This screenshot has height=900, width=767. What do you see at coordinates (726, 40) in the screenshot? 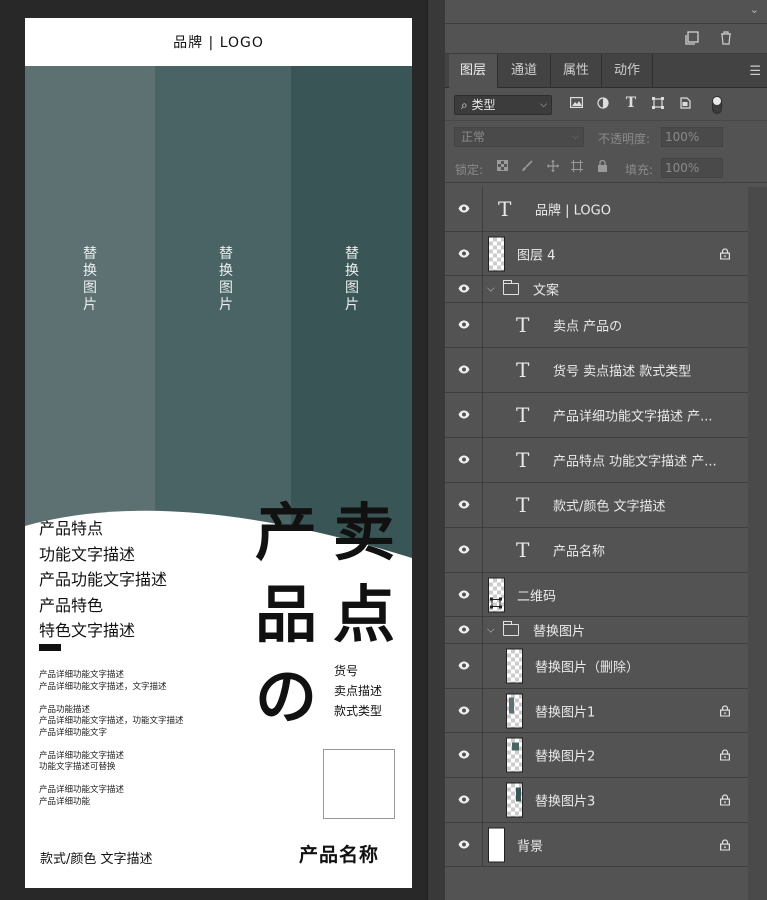
I see `trash-icon` at bounding box center [726, 40].